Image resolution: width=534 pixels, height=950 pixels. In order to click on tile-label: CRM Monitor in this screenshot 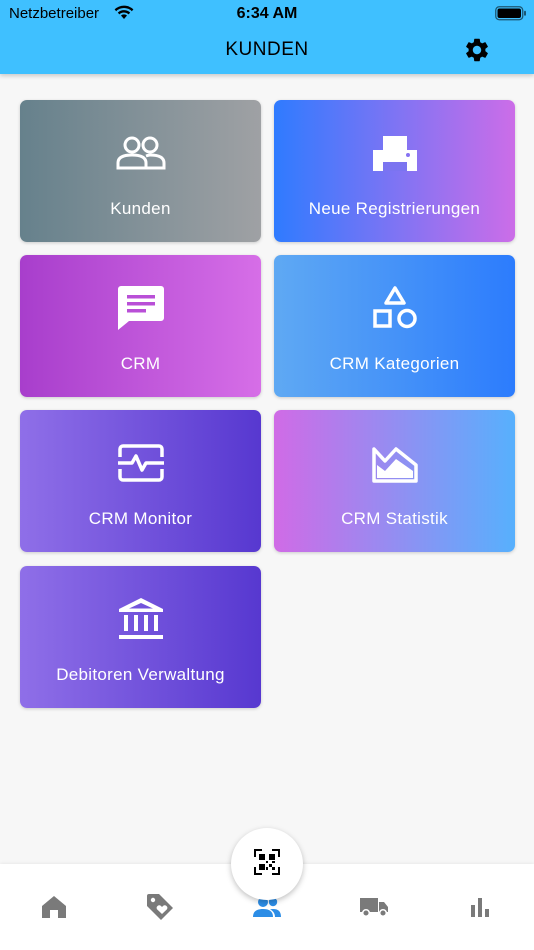, I will do `click(140, 518)`.